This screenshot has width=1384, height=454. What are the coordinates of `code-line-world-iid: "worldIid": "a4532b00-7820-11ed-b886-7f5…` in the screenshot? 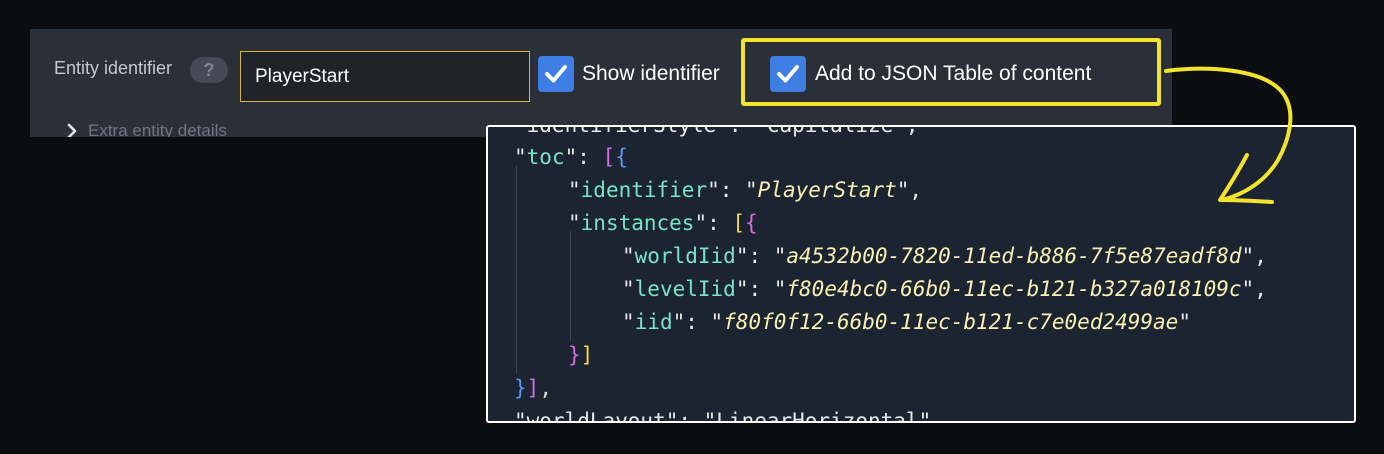 It's located at (944, 256).